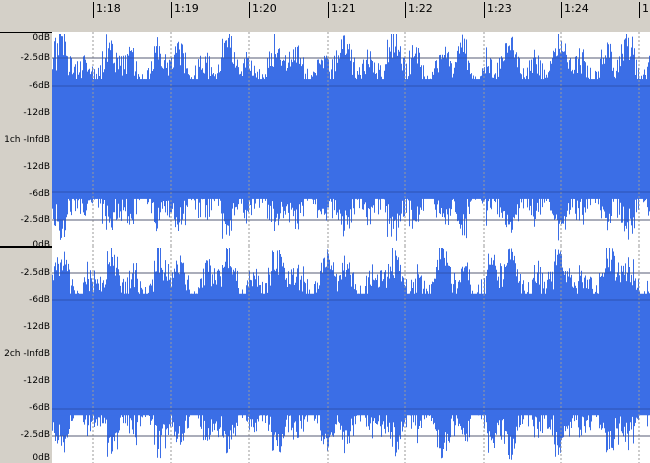 The width and height of the screenshot is (650, 463). Describe the element at coordinates (499, 8) in the screenshot. I see `ruler-tick-label: 1:23` at that location.